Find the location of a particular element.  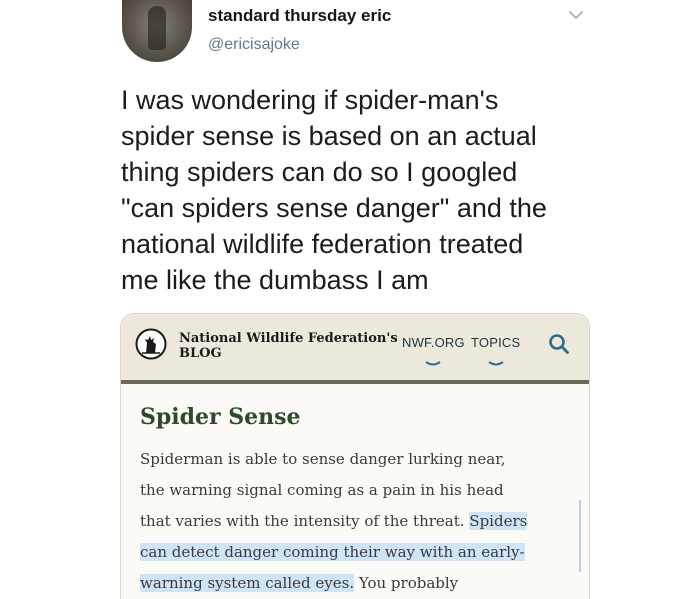

nav-nwf-org-label: NWF.ORG is located at coordinates (433, 342).